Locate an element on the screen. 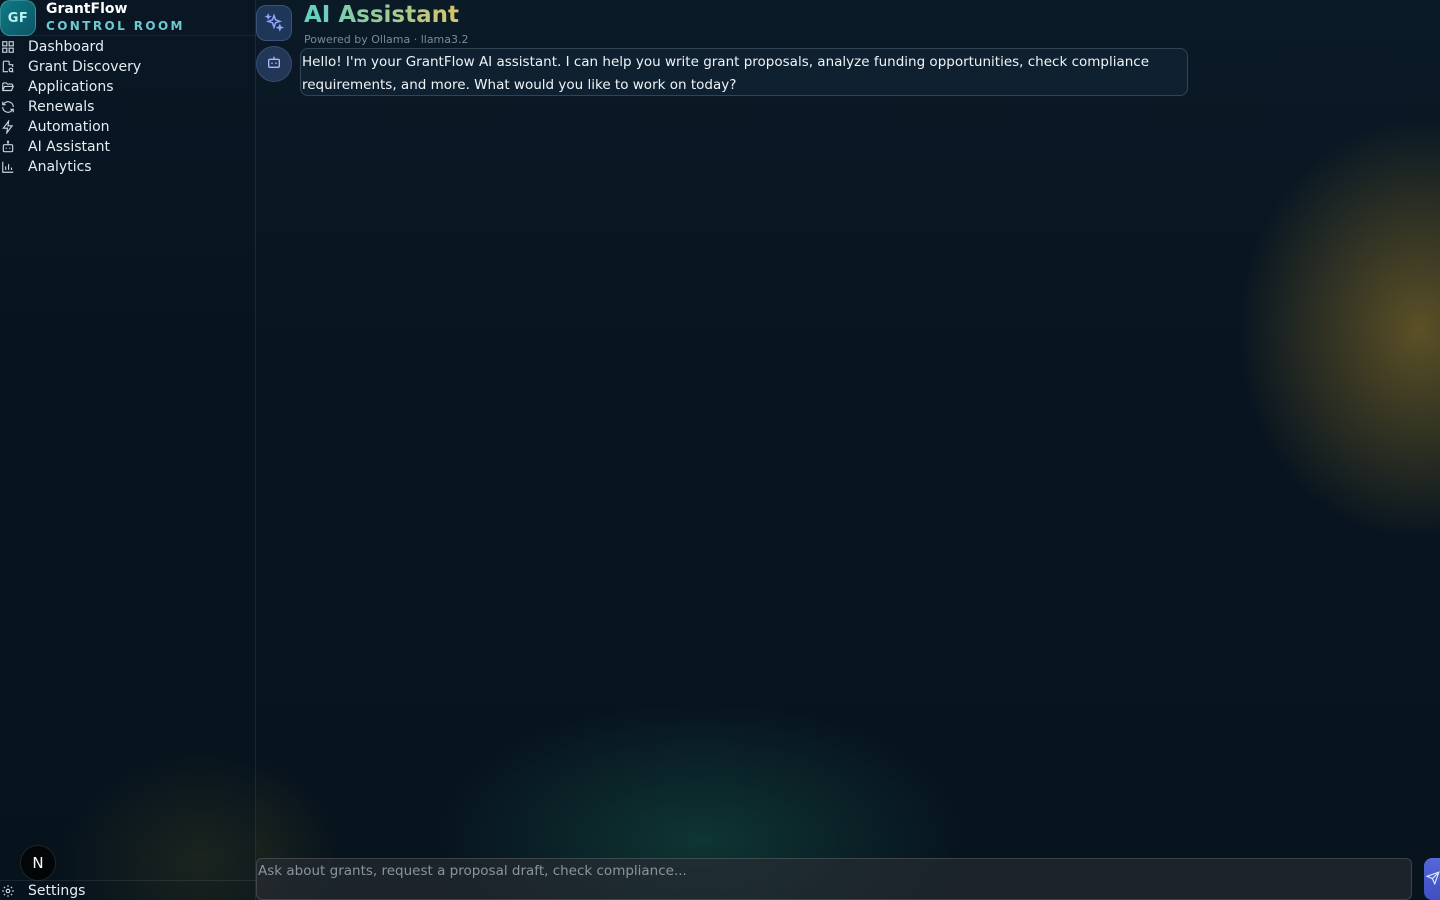 The height and width of the screenshot is (900, 1440). sidebar-item-label: Grant Discovery is located at coordinates (85, 67).